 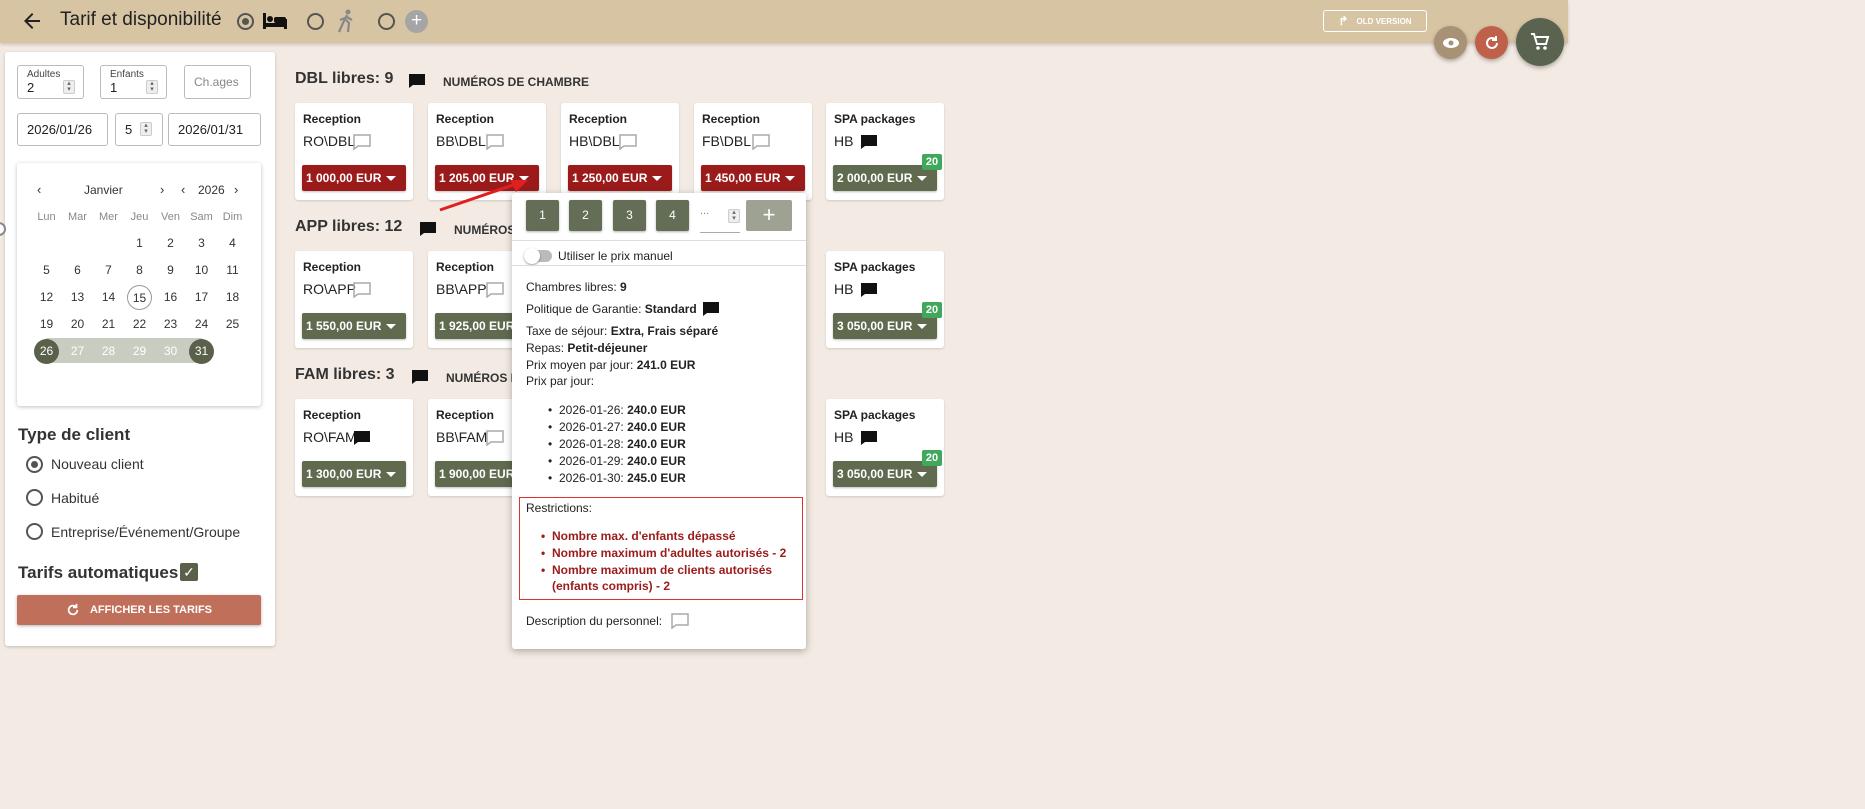 What do you see at coordinates (232, 324) in the screenshot?
I see `calendar-day: 25` at bounding box center [232, 324].